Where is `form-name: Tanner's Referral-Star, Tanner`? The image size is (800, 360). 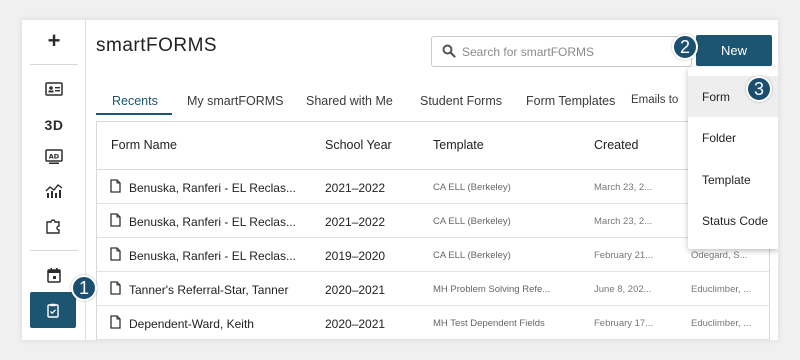 form-name: Tanner's Referral-Star, Tanner is located at coordinates (209, 290).